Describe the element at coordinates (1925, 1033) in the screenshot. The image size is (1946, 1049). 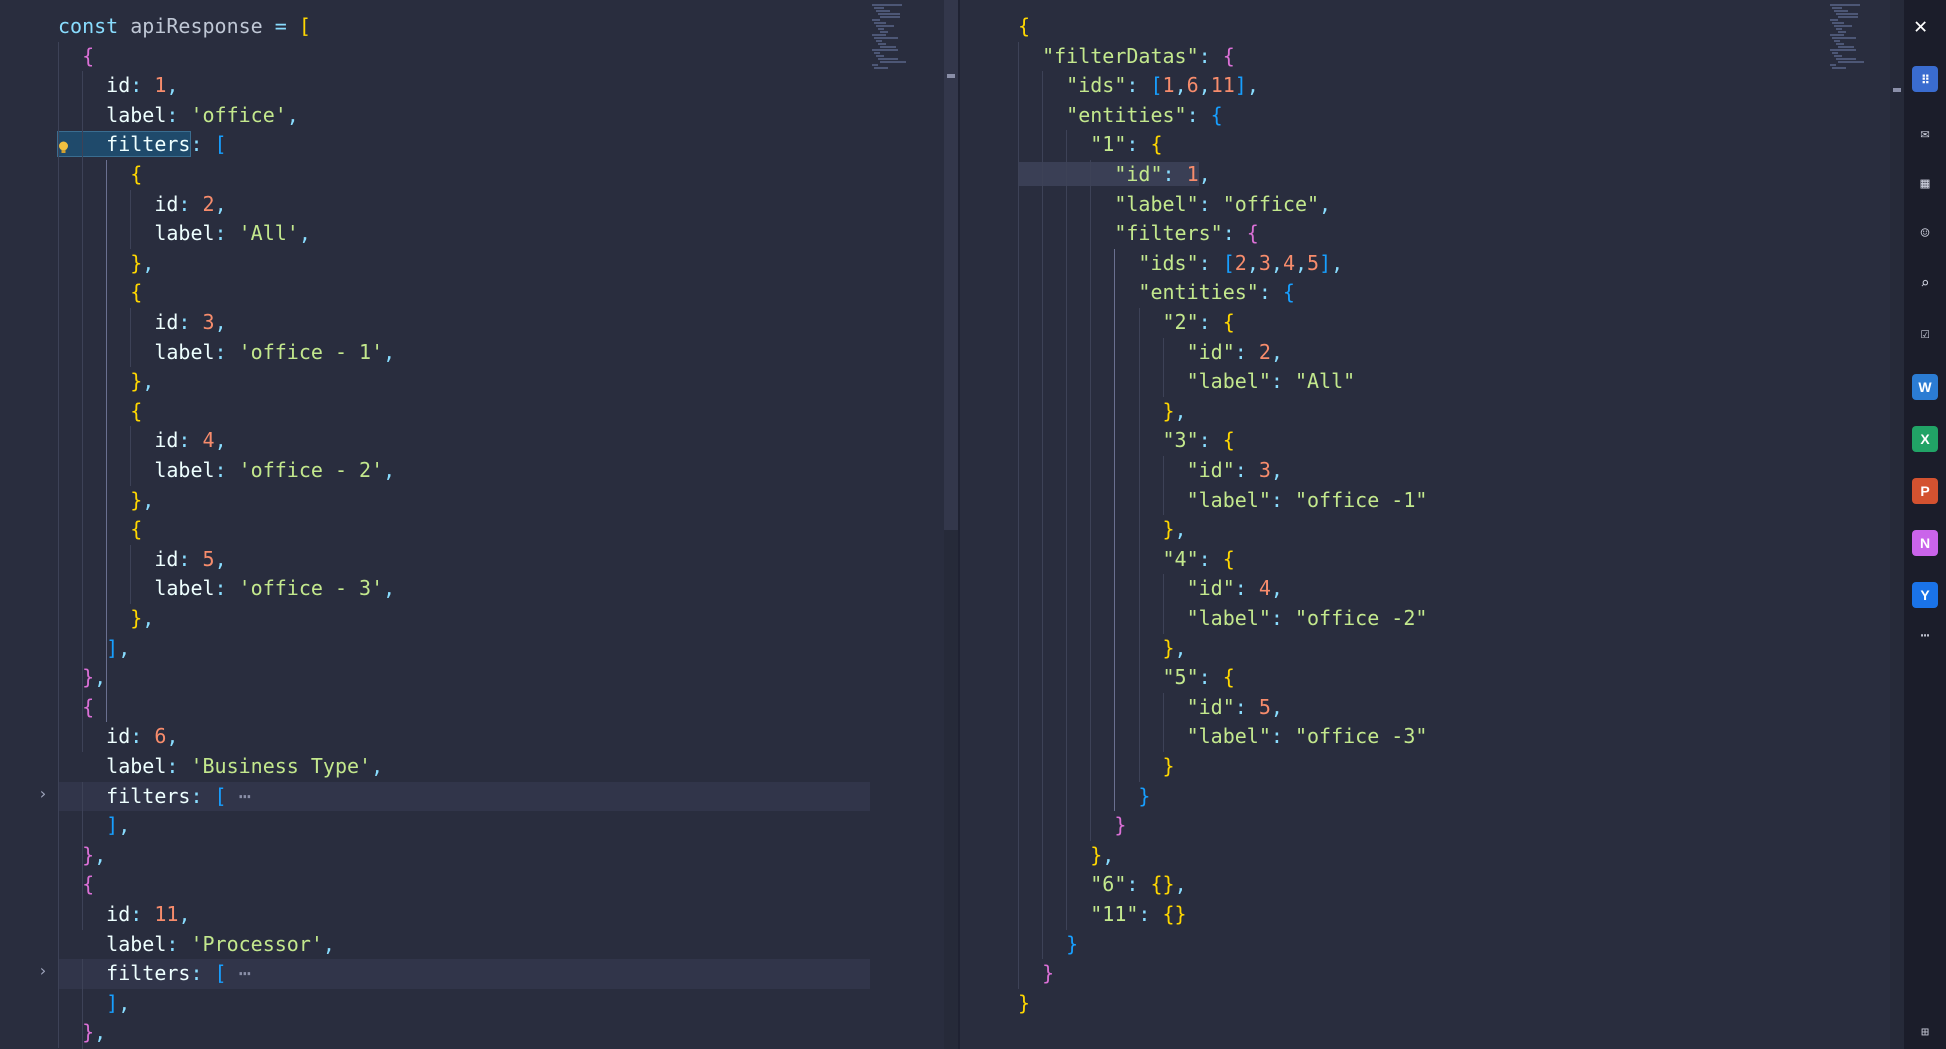
I see `windows-icon: ⊞` at that location.